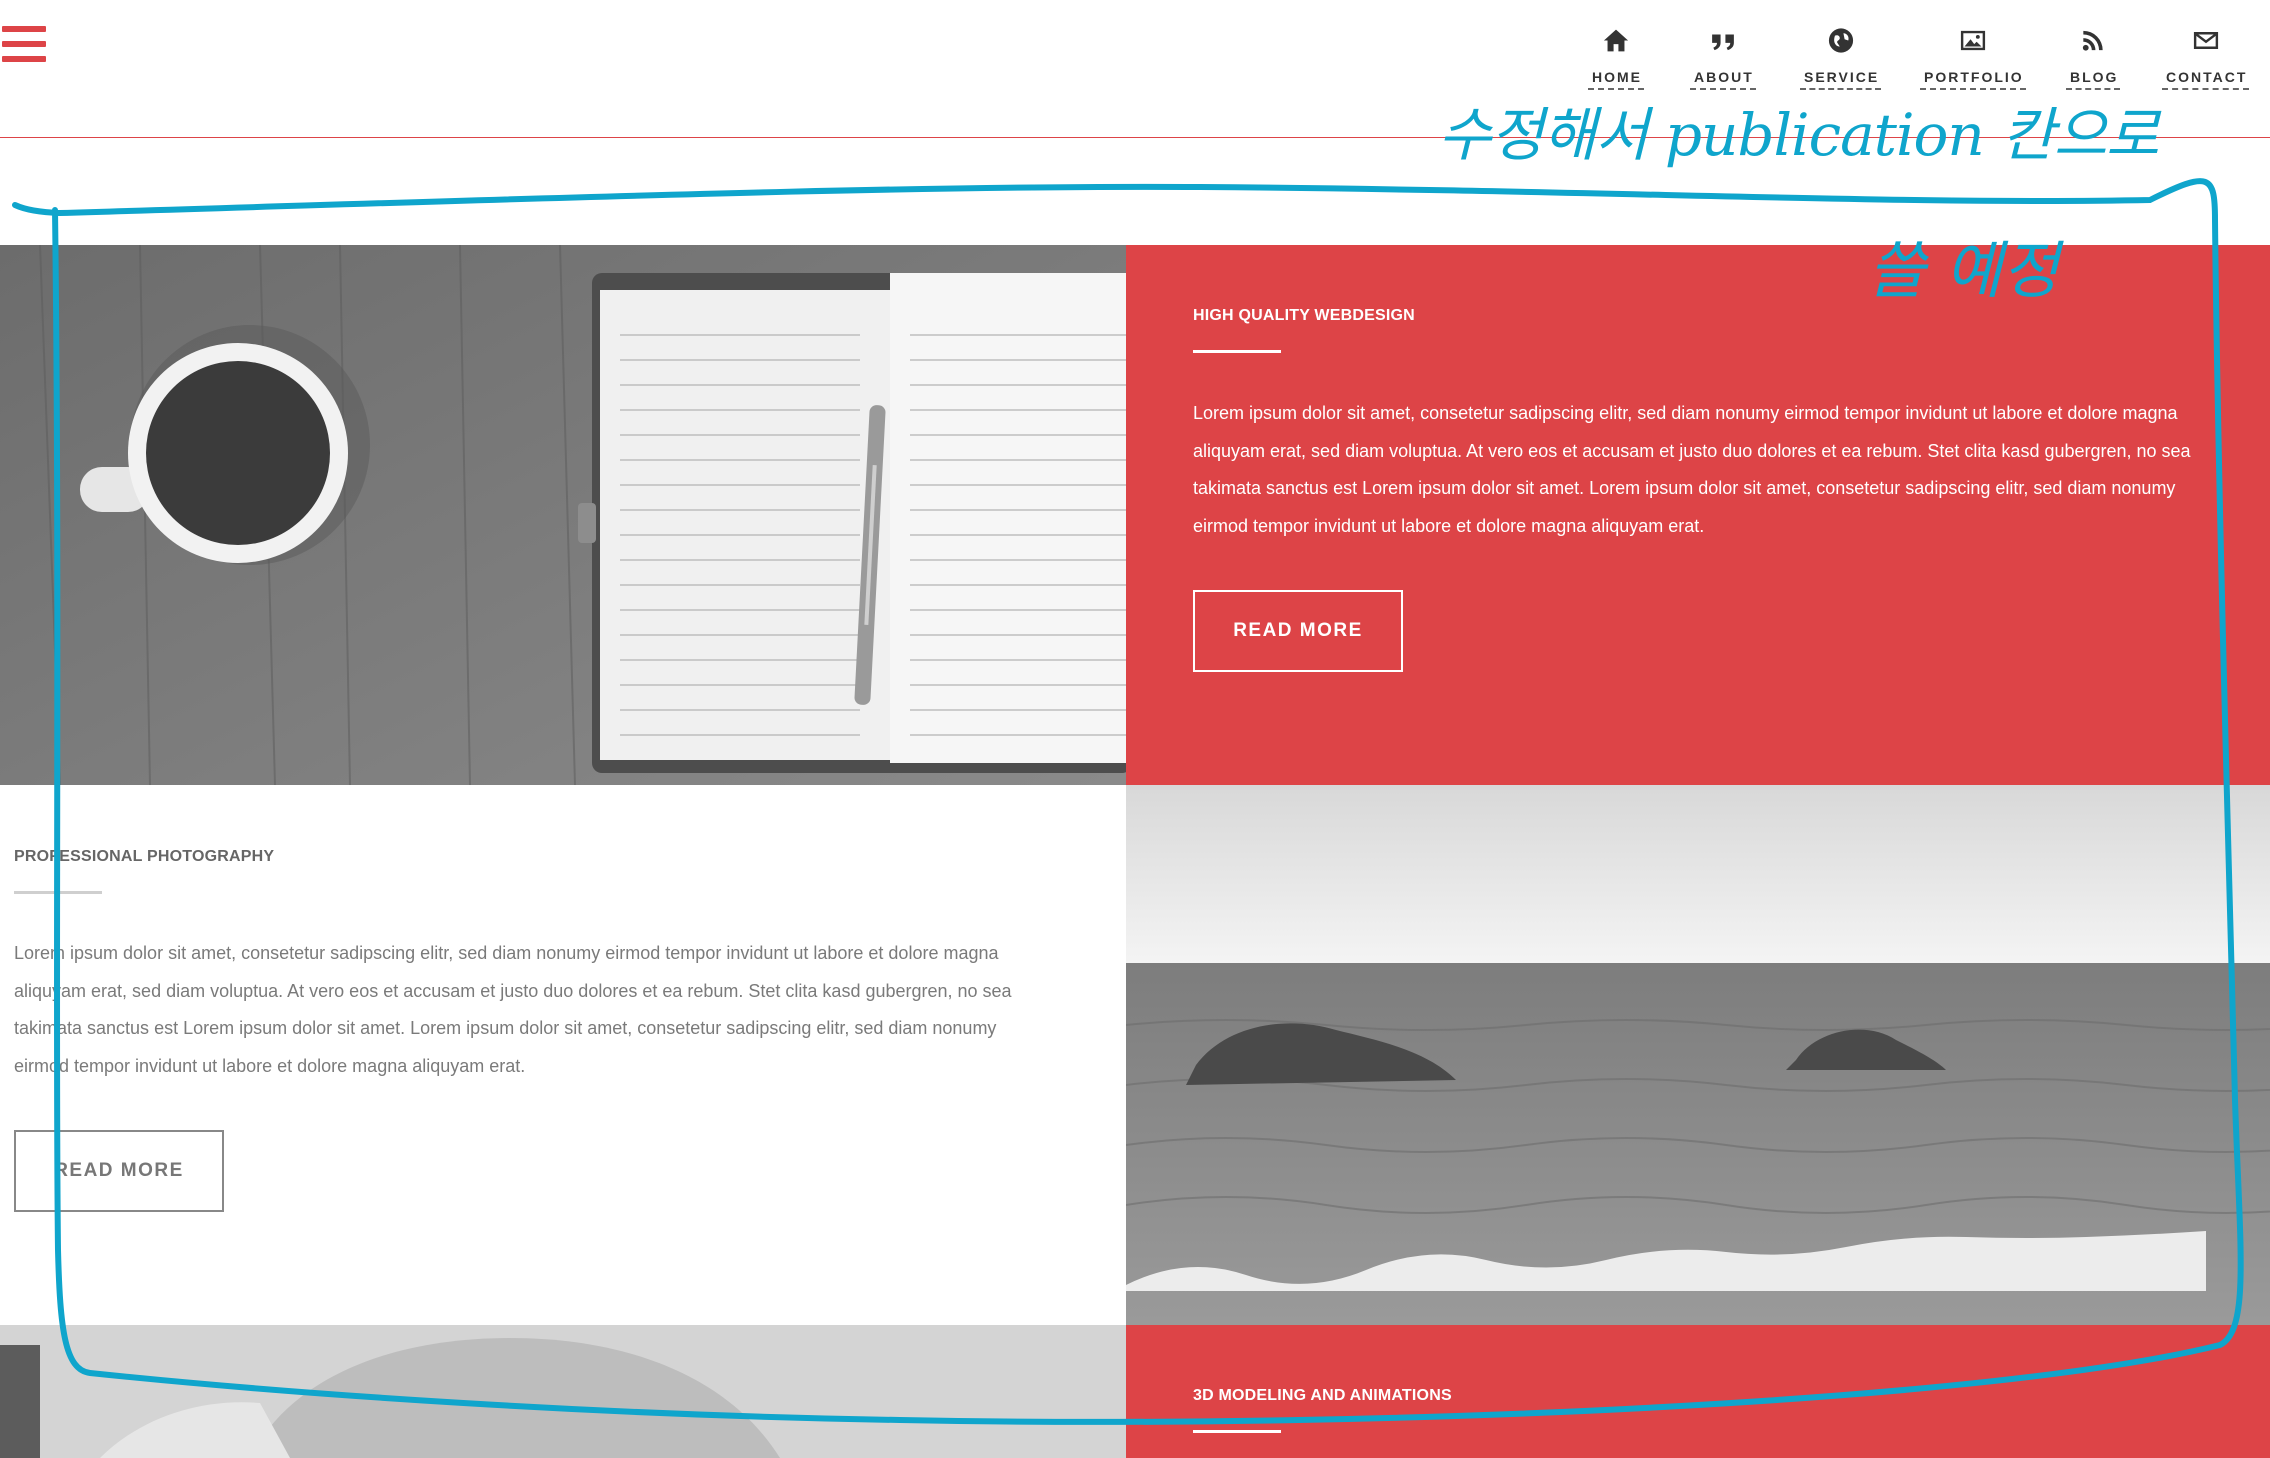 The image size is (2270, 1458). What do you see at coordinates (2093, 79) in the screenshot?
I see `nav-label-blog: BLOG` at bounding box center [2093, 79].